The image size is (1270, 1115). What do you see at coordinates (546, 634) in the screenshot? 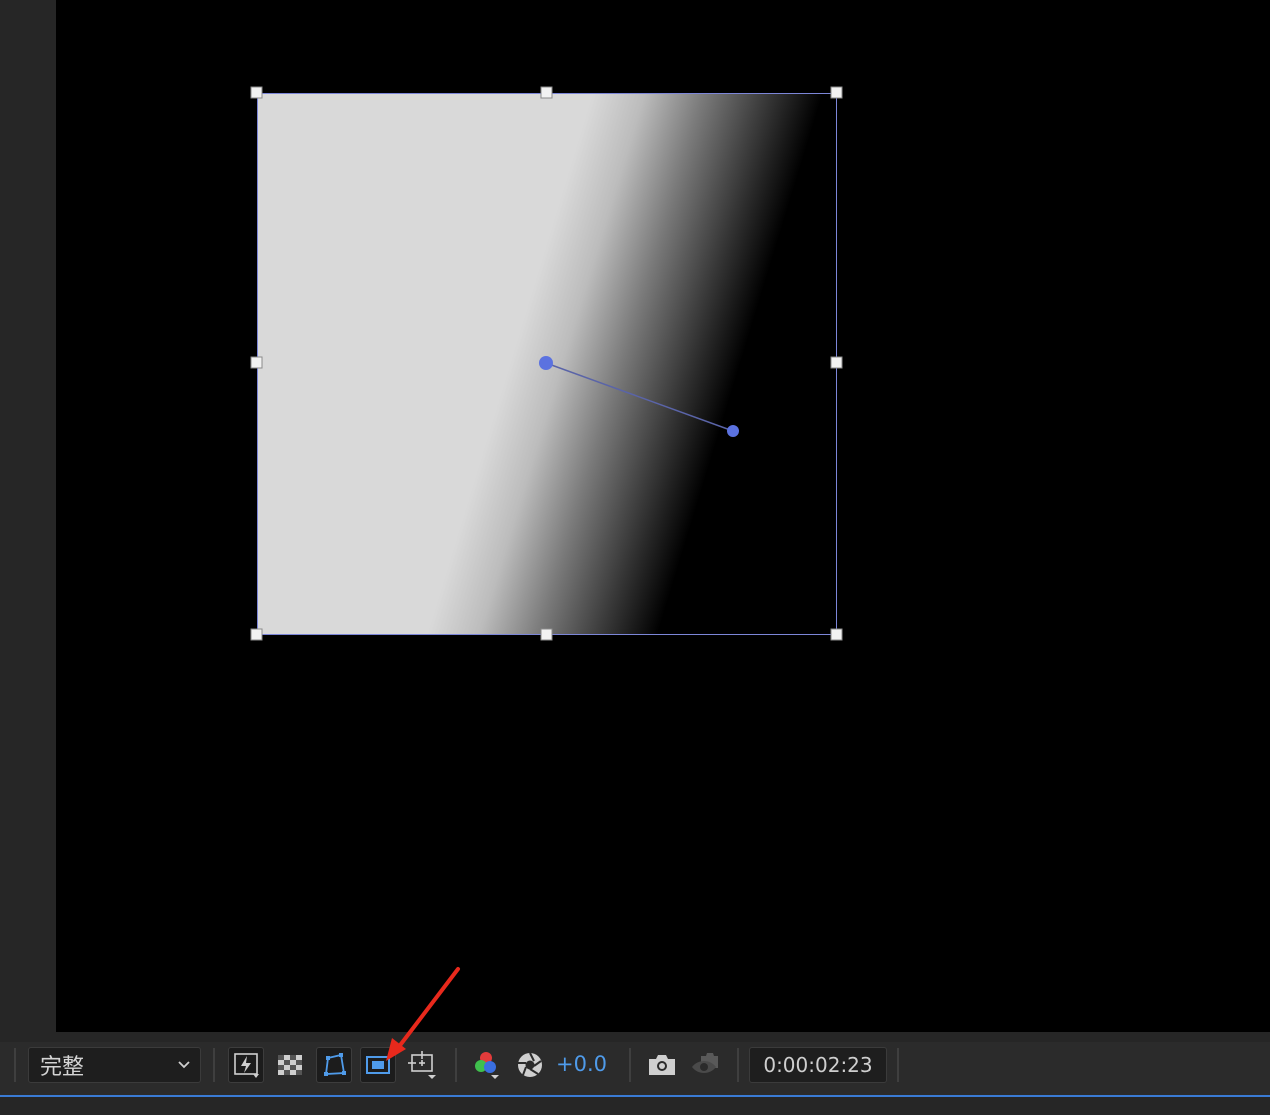
I see `handle-bottom-center` at bounding box center [546, 634].